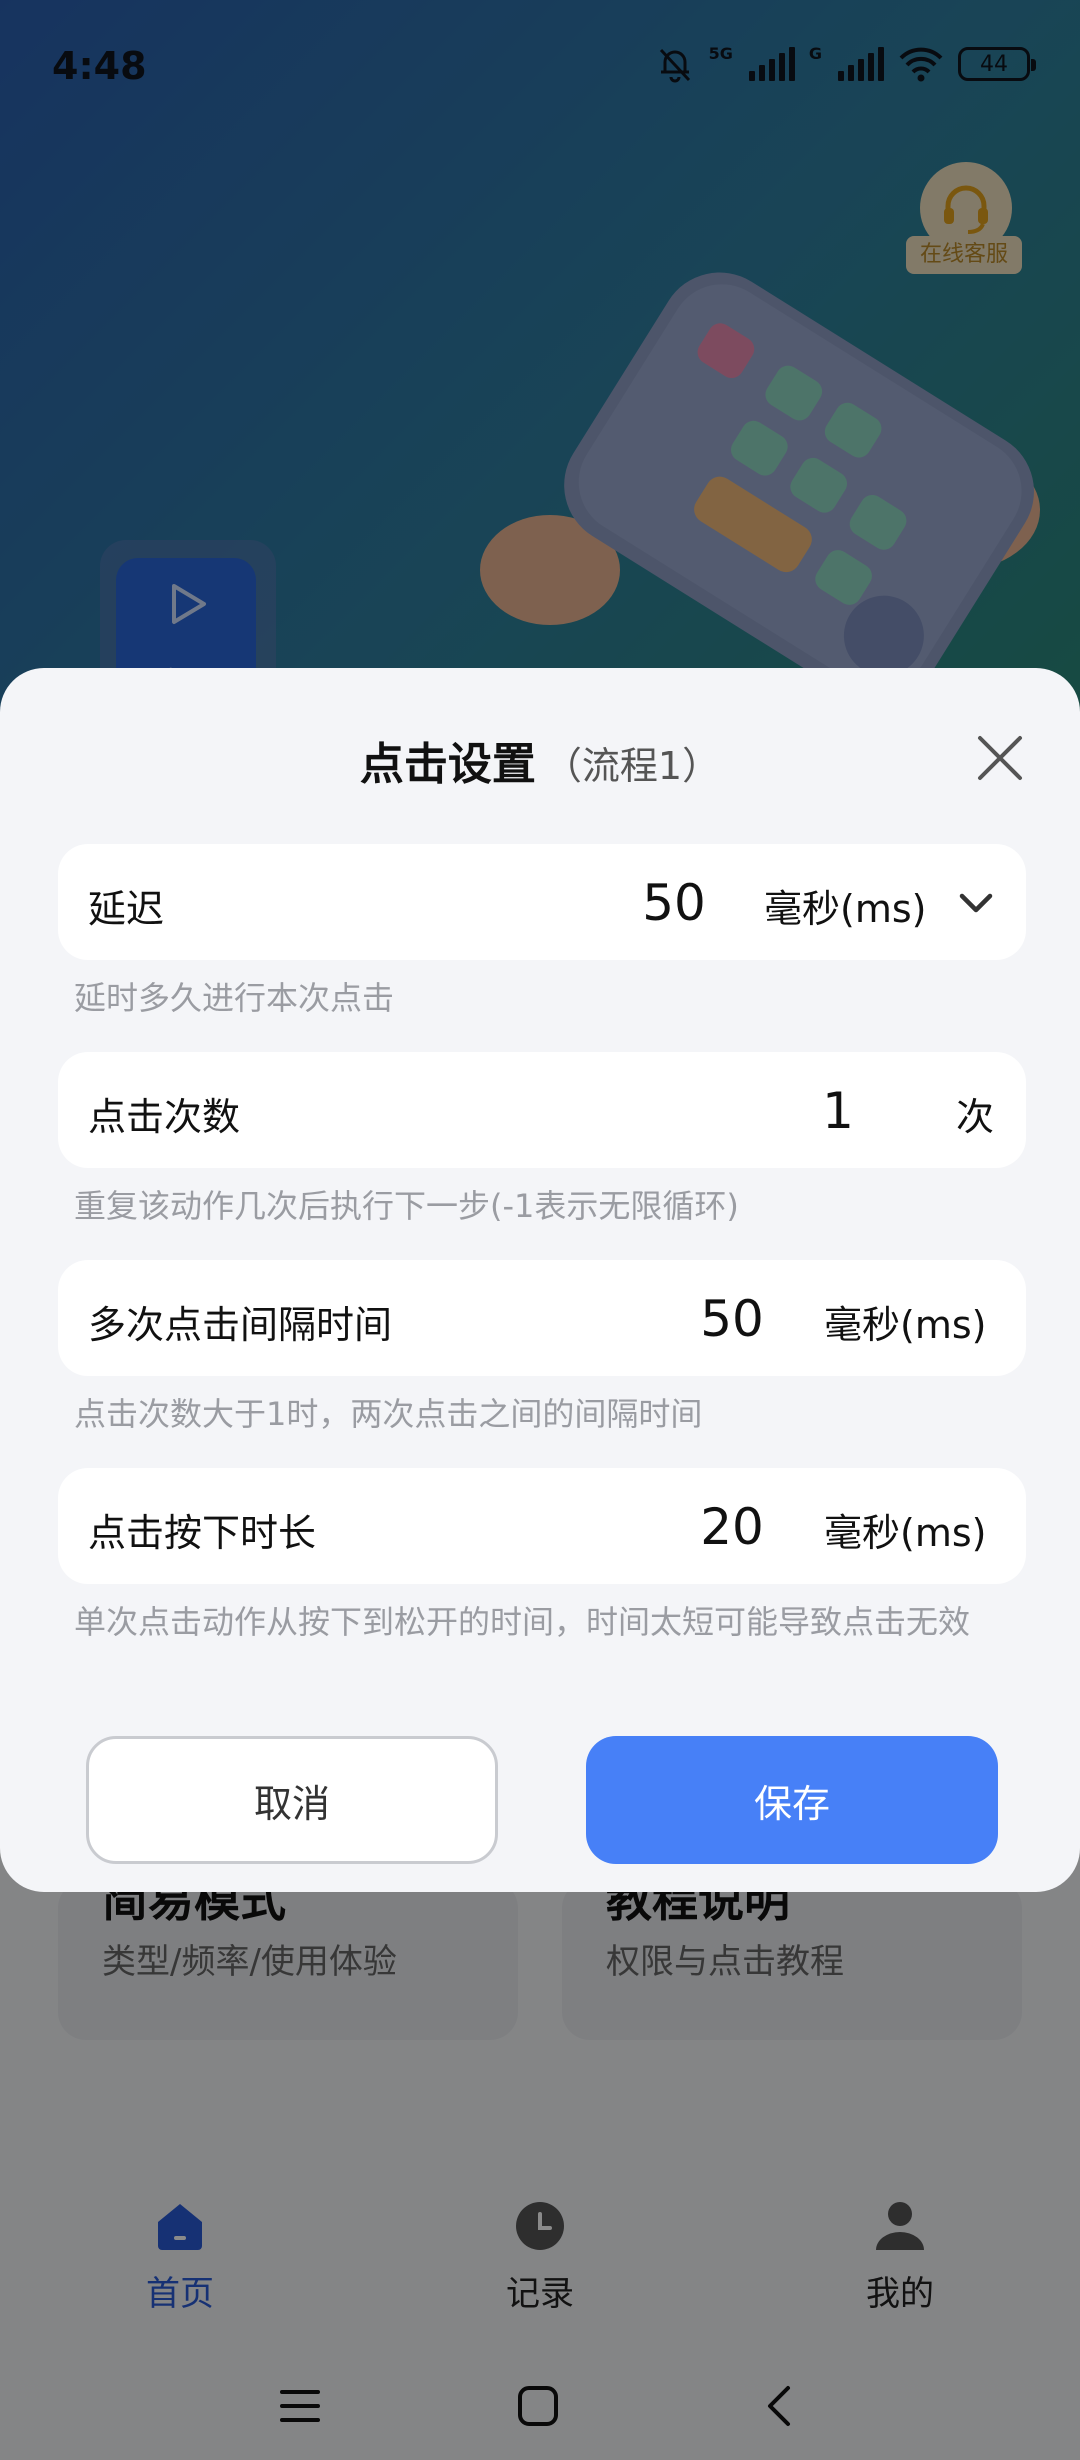 This screenshot has height=2460, width=1080. I want to click on press-duration-label: 点击按下时长, so click(202, 1533).